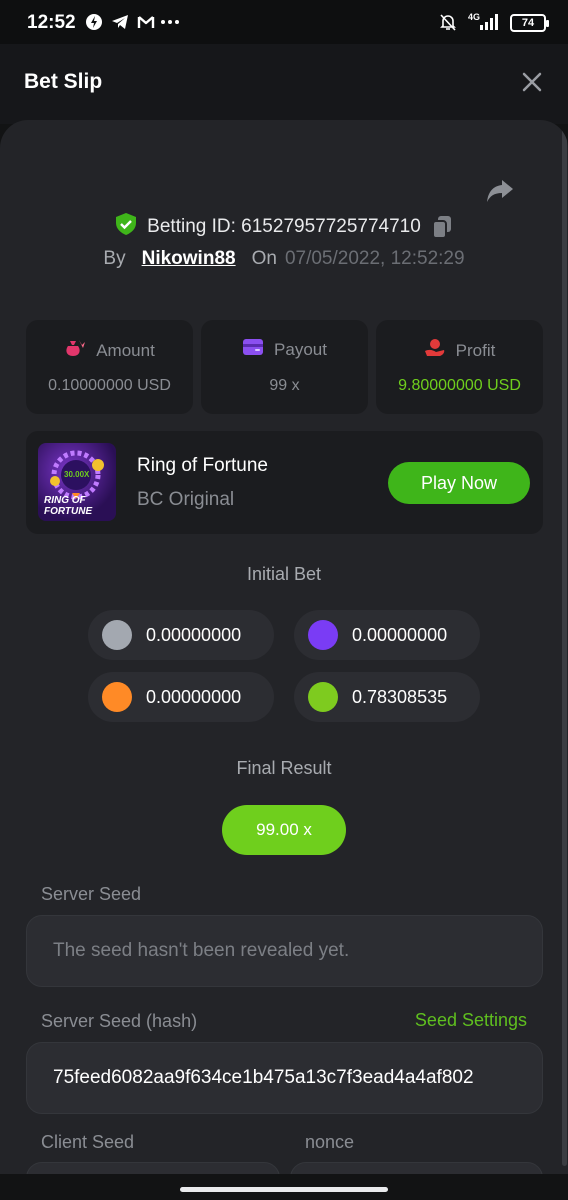 This screenshot has height=1200, width=568. I want to click on play-now-button: Play Now, so click(459, 483).